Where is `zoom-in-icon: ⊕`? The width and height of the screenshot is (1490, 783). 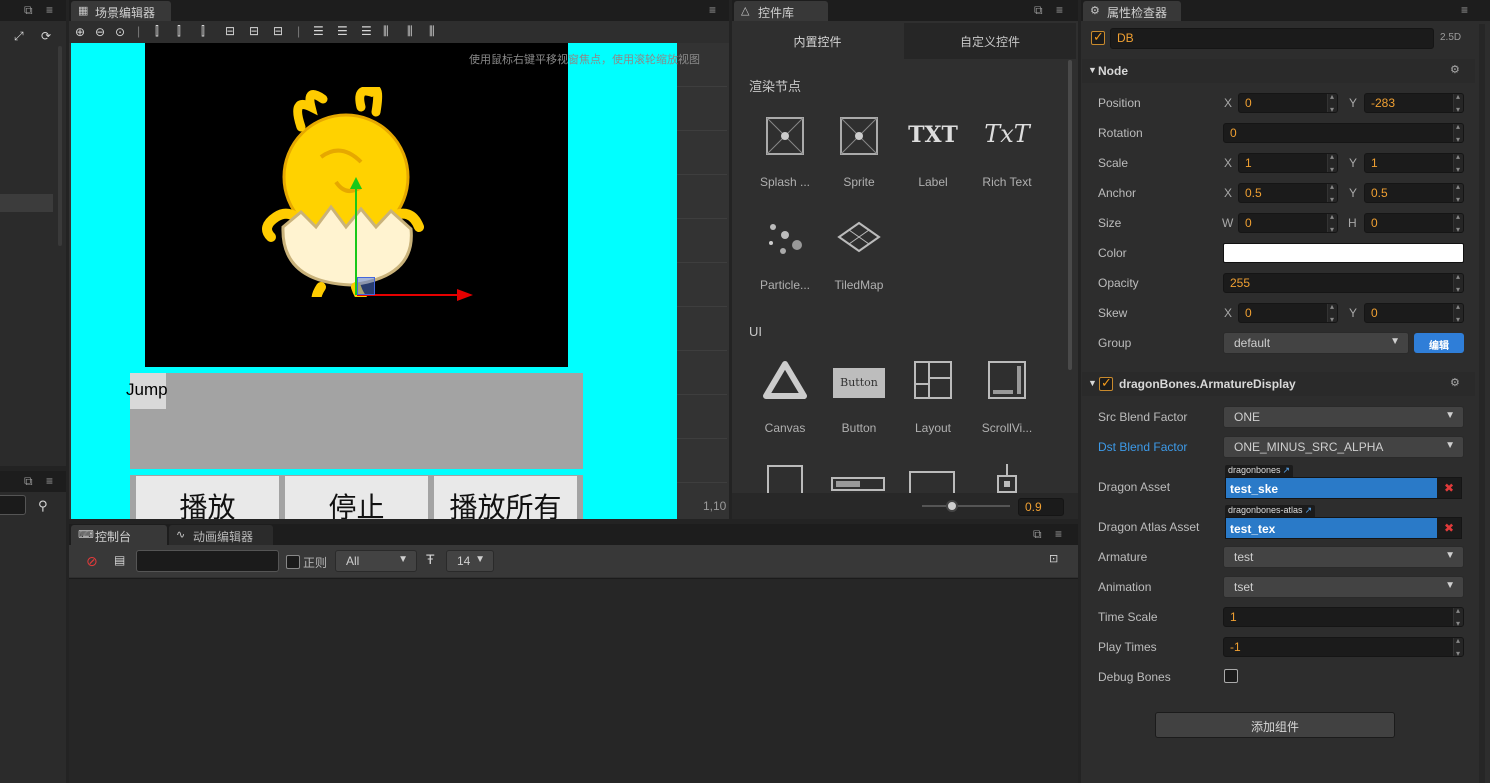 zoom-in-icon: ⊕ is located at coordinates (80, 32).